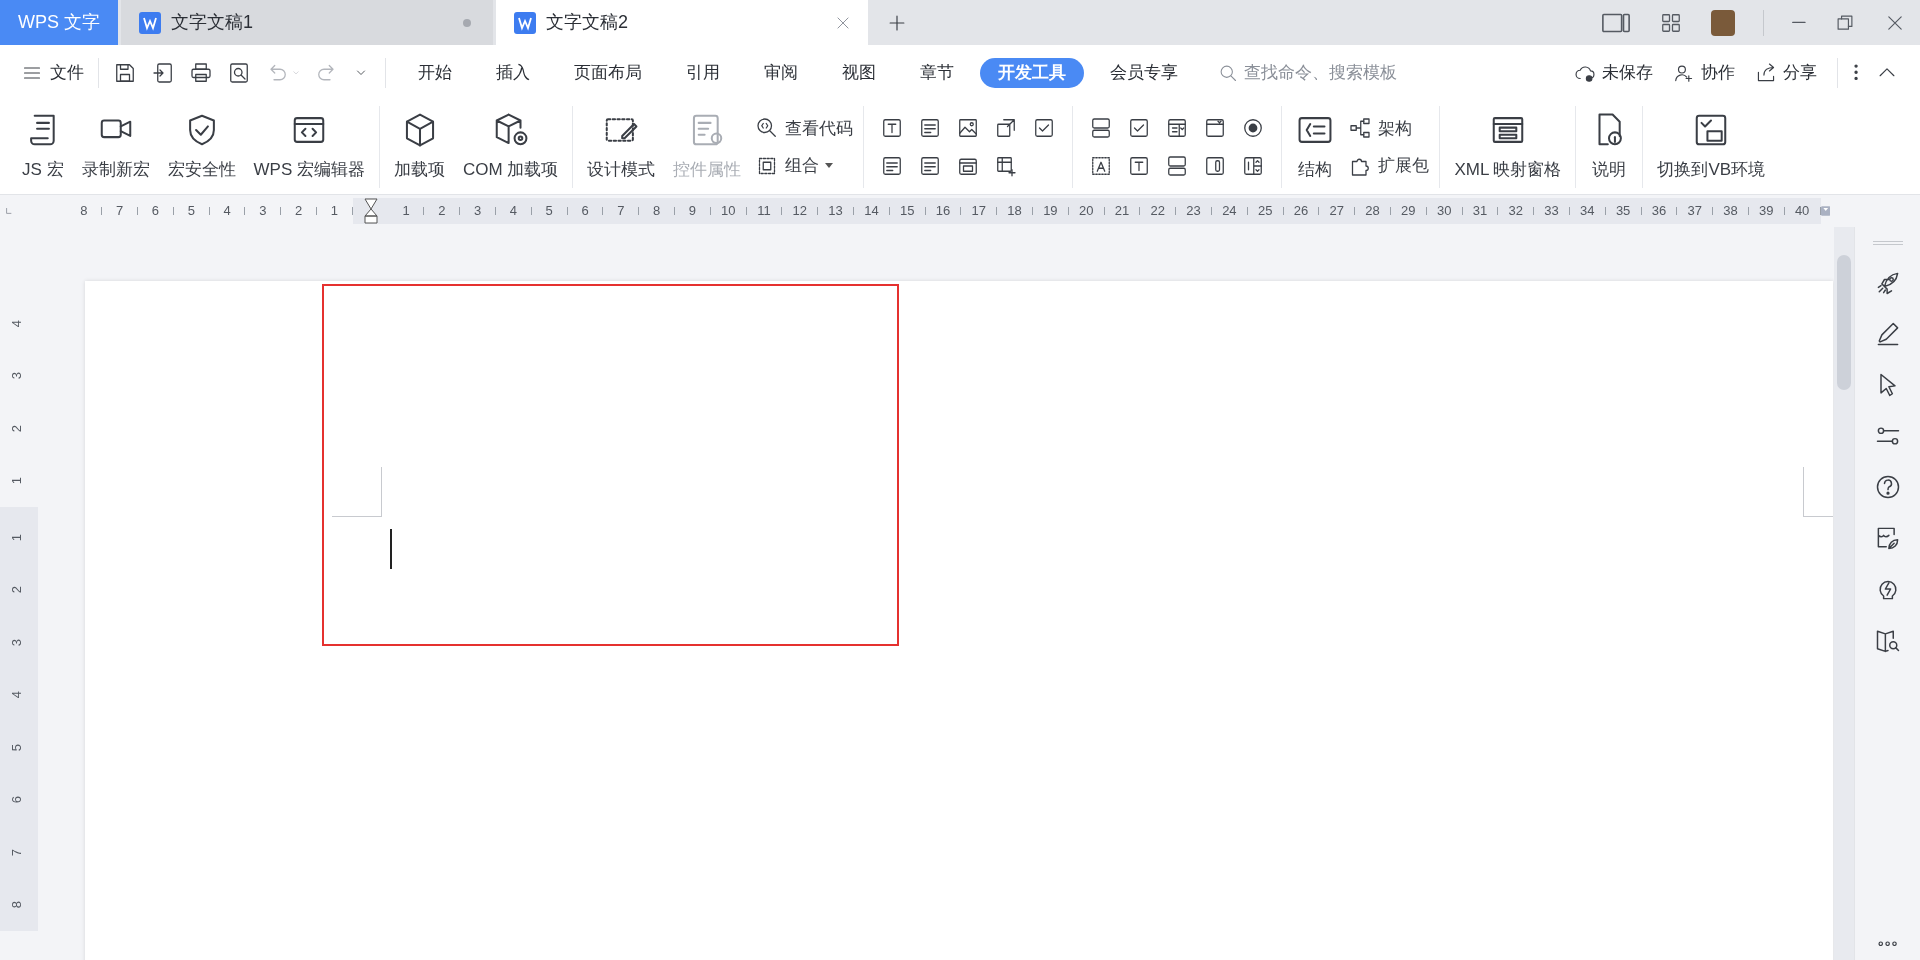  Describe the element at coordinates (608, 72) in the screenshot. I see `ribbon-tab: 页面布局` at that location.